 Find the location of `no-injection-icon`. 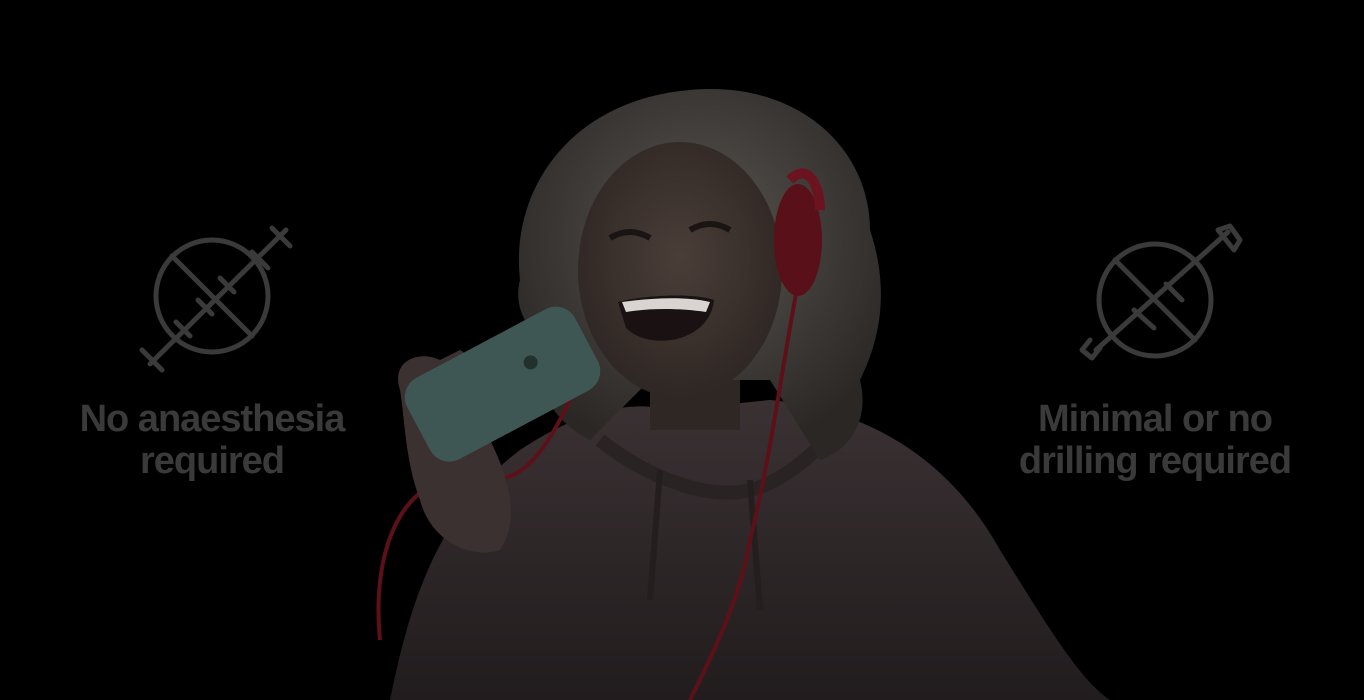

no-injection-icon is located at coordinates (212, 310).